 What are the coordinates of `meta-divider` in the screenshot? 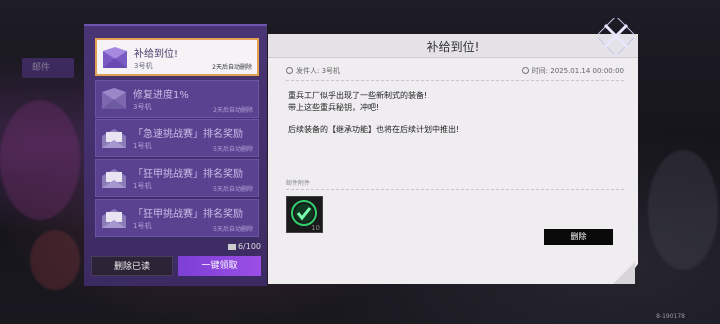 It's located at (455, 80).